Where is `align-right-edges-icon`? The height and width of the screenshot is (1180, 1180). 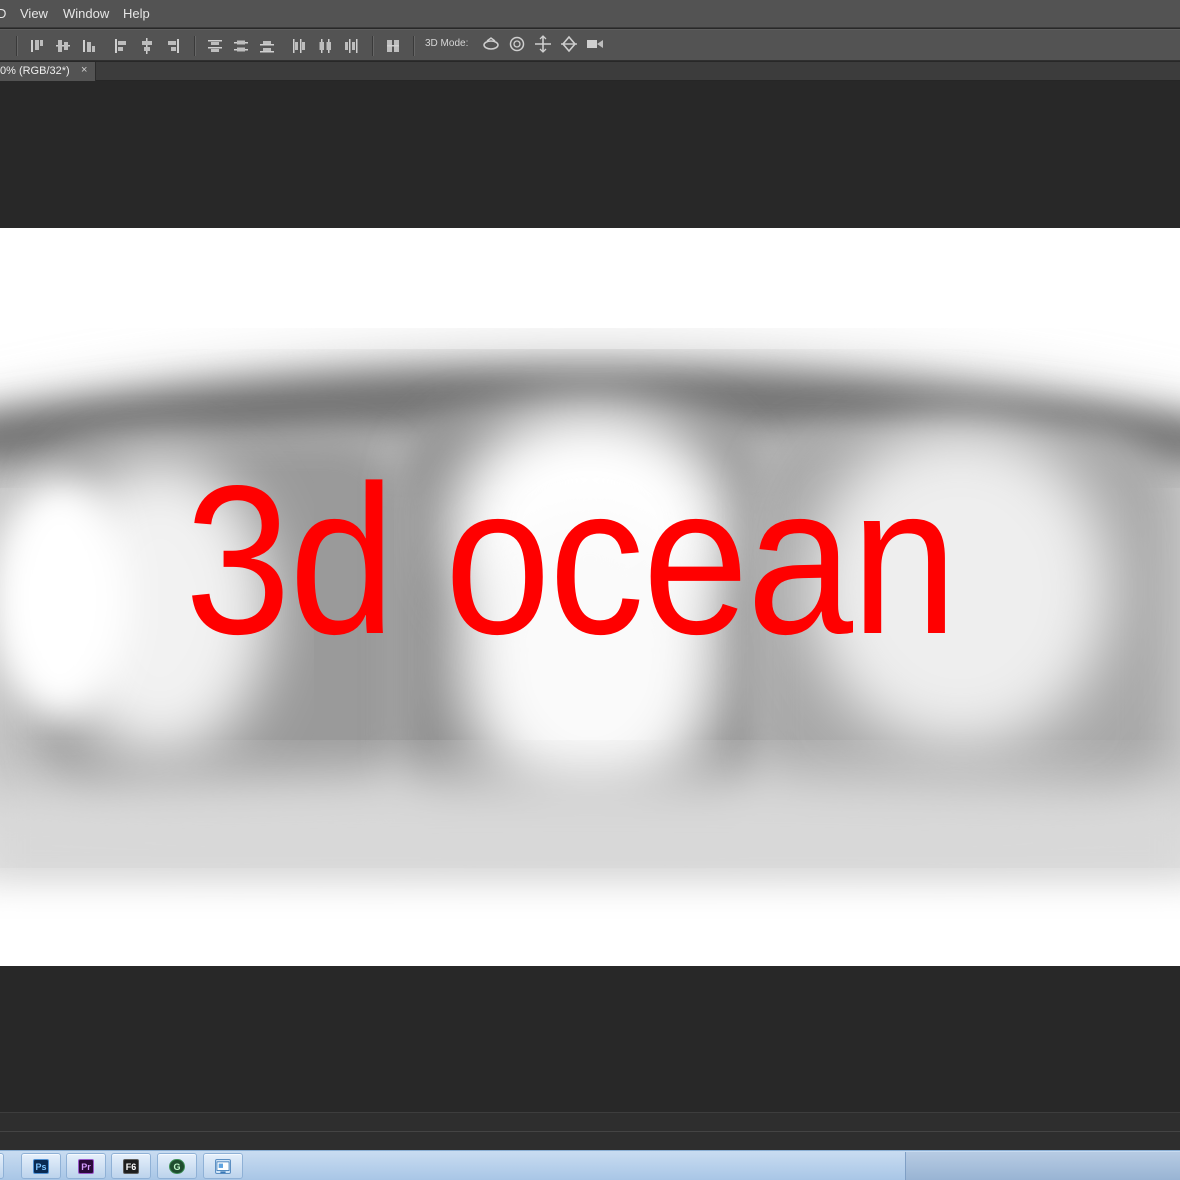
align-right-edges-icon is located at coordinates (173, 46).